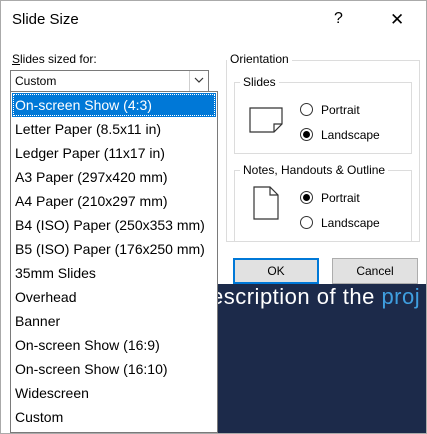 This screenshot has height=434, width=427. I want to click on portrait-page-icon, so click(266, 203).